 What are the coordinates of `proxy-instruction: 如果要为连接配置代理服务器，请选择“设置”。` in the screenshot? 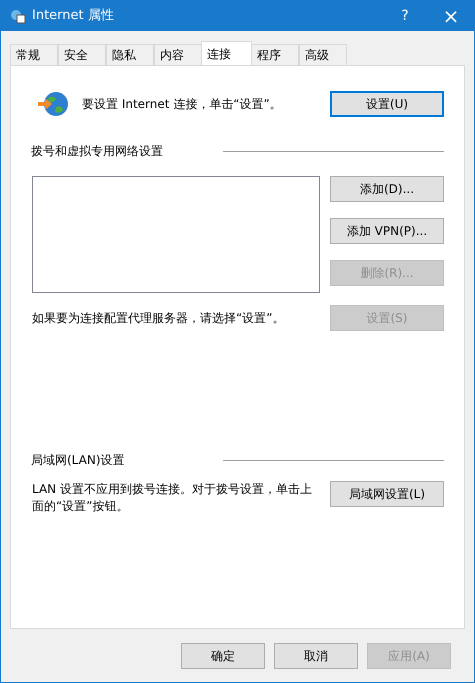 It's located at (159, 318).